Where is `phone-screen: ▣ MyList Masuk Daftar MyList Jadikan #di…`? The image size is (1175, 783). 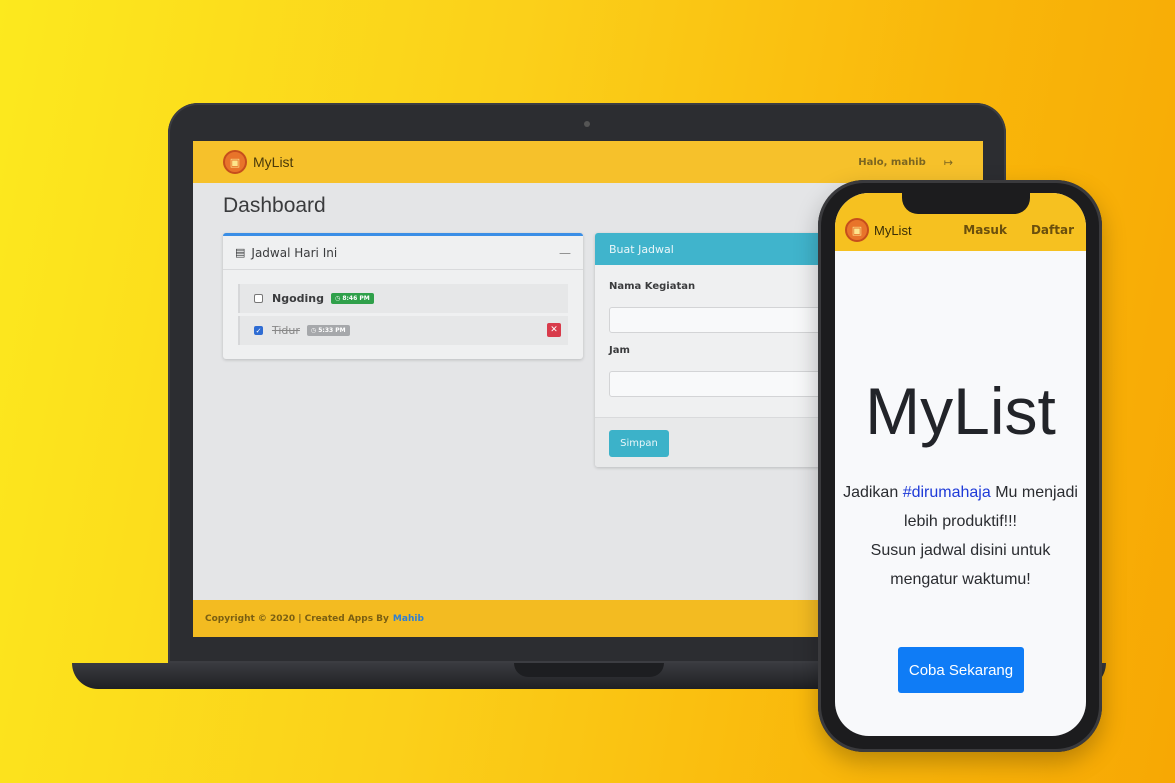 phone-screen: ▣ MyList Masuk Daftar MyList Jadikan #di… is located at coordinates (960, 464).